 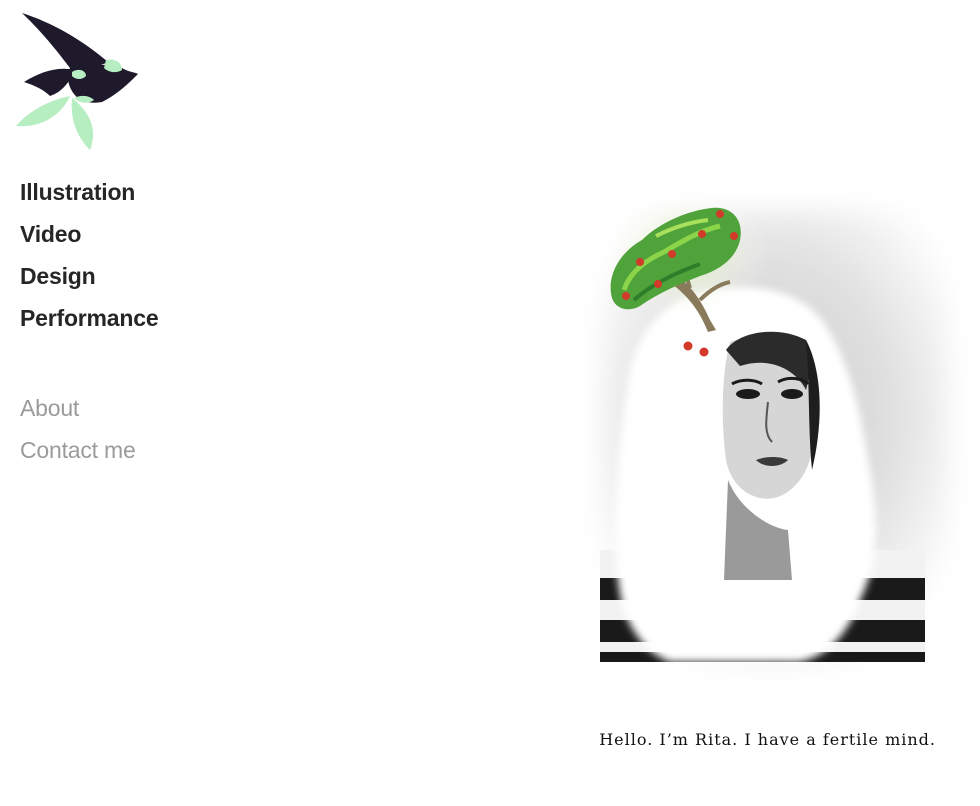 What do you see at coordinates (89, 280) in the screenshot?
I see `nav-item-design: Design` at bounding box center [89, 280].